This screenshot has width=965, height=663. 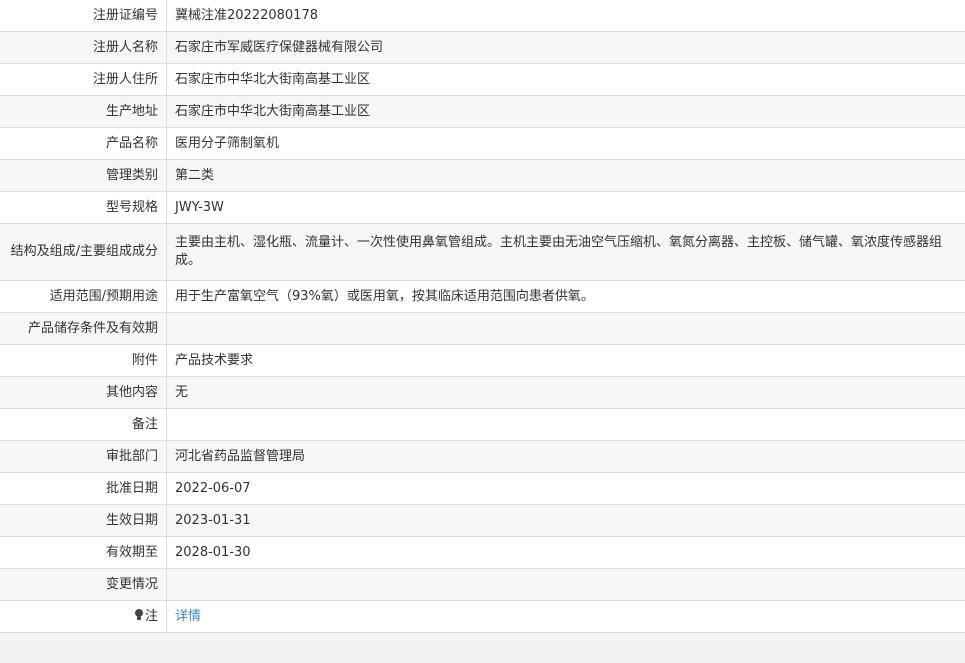 What do you see at coordinates (83, 79) in the screenshot?
I see `label-registrant-address: 注册人住所` at bounding box center [83, 79].